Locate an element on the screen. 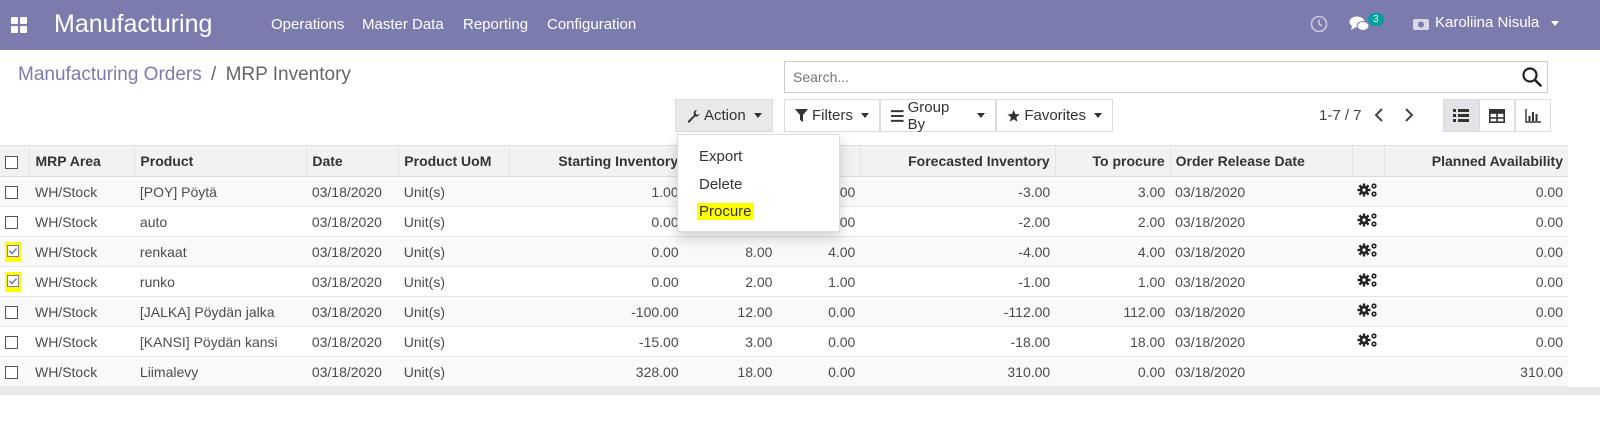 The height and width of the screenshot is (431, 1600). menu-master-data: Master Data is located at coordinates (403, 24).